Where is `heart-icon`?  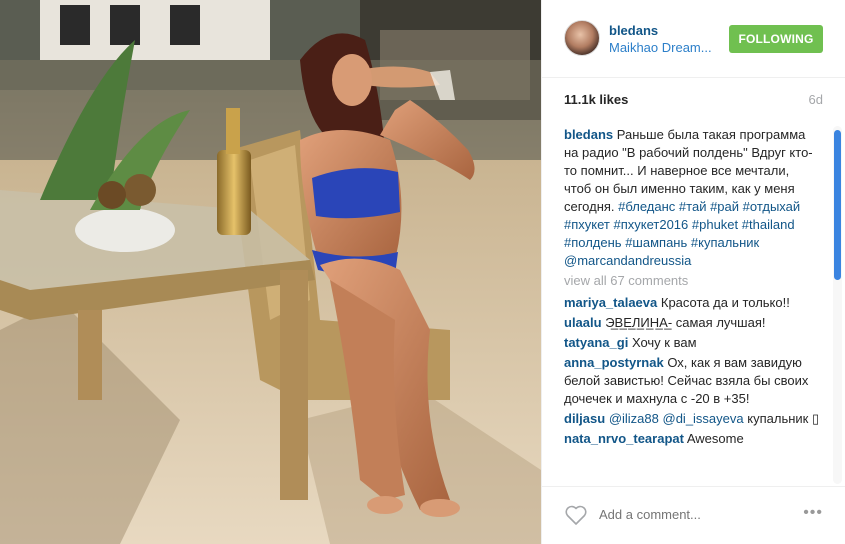 heart-icon is located at coordinates (576, 515).